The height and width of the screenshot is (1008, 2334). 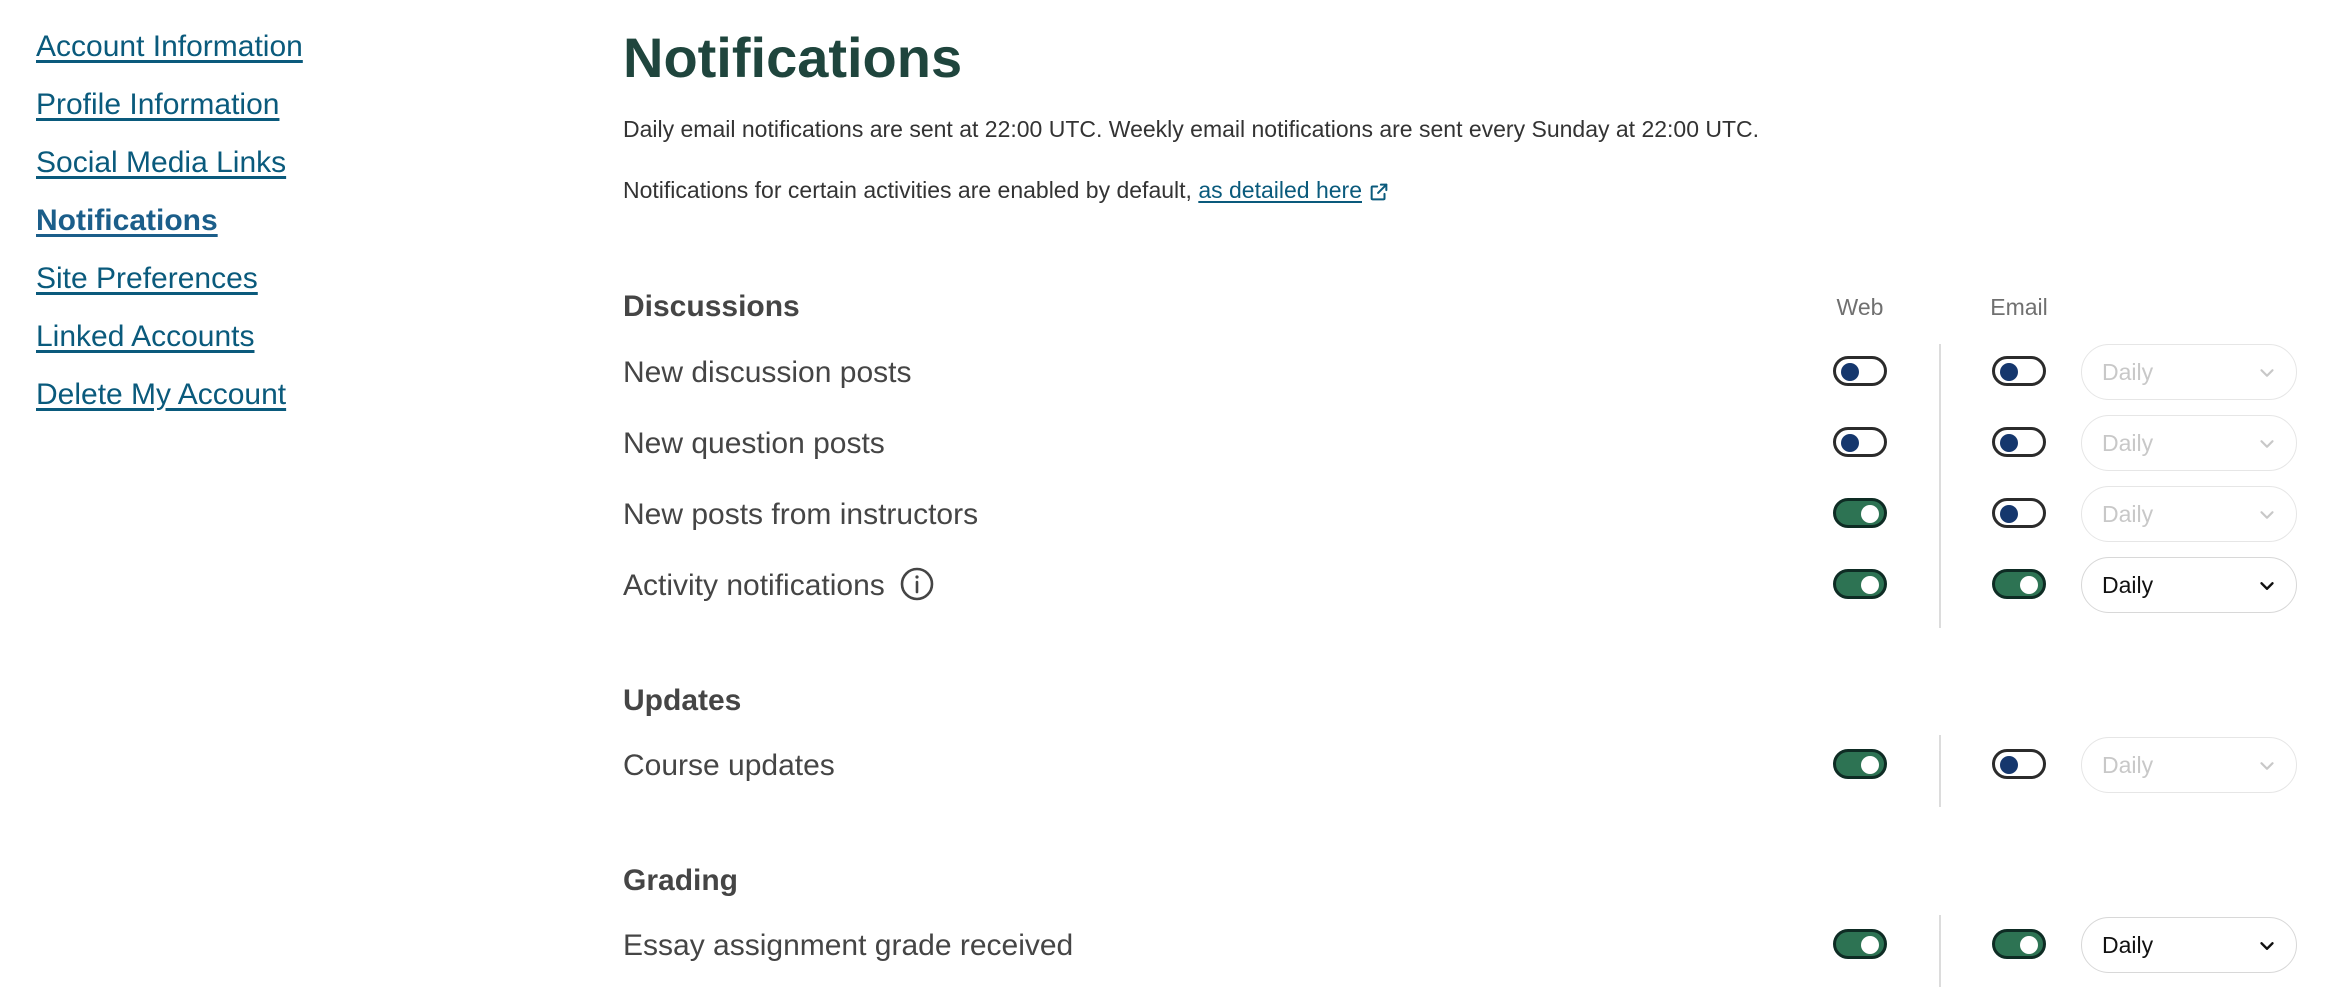 I want to click on row-label: New discussion posts, so click(x=767, y=372).